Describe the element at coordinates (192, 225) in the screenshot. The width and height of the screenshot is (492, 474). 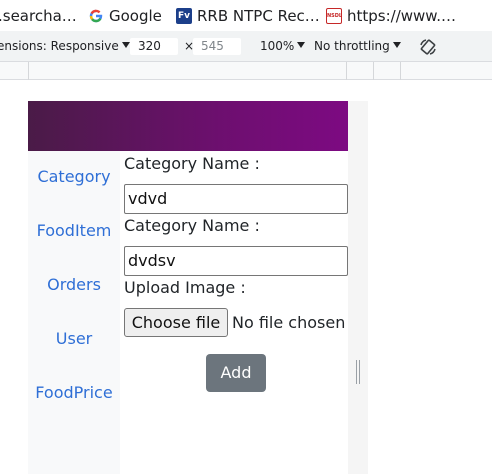
I see `category-name-label-2: Category Name :` at that location.